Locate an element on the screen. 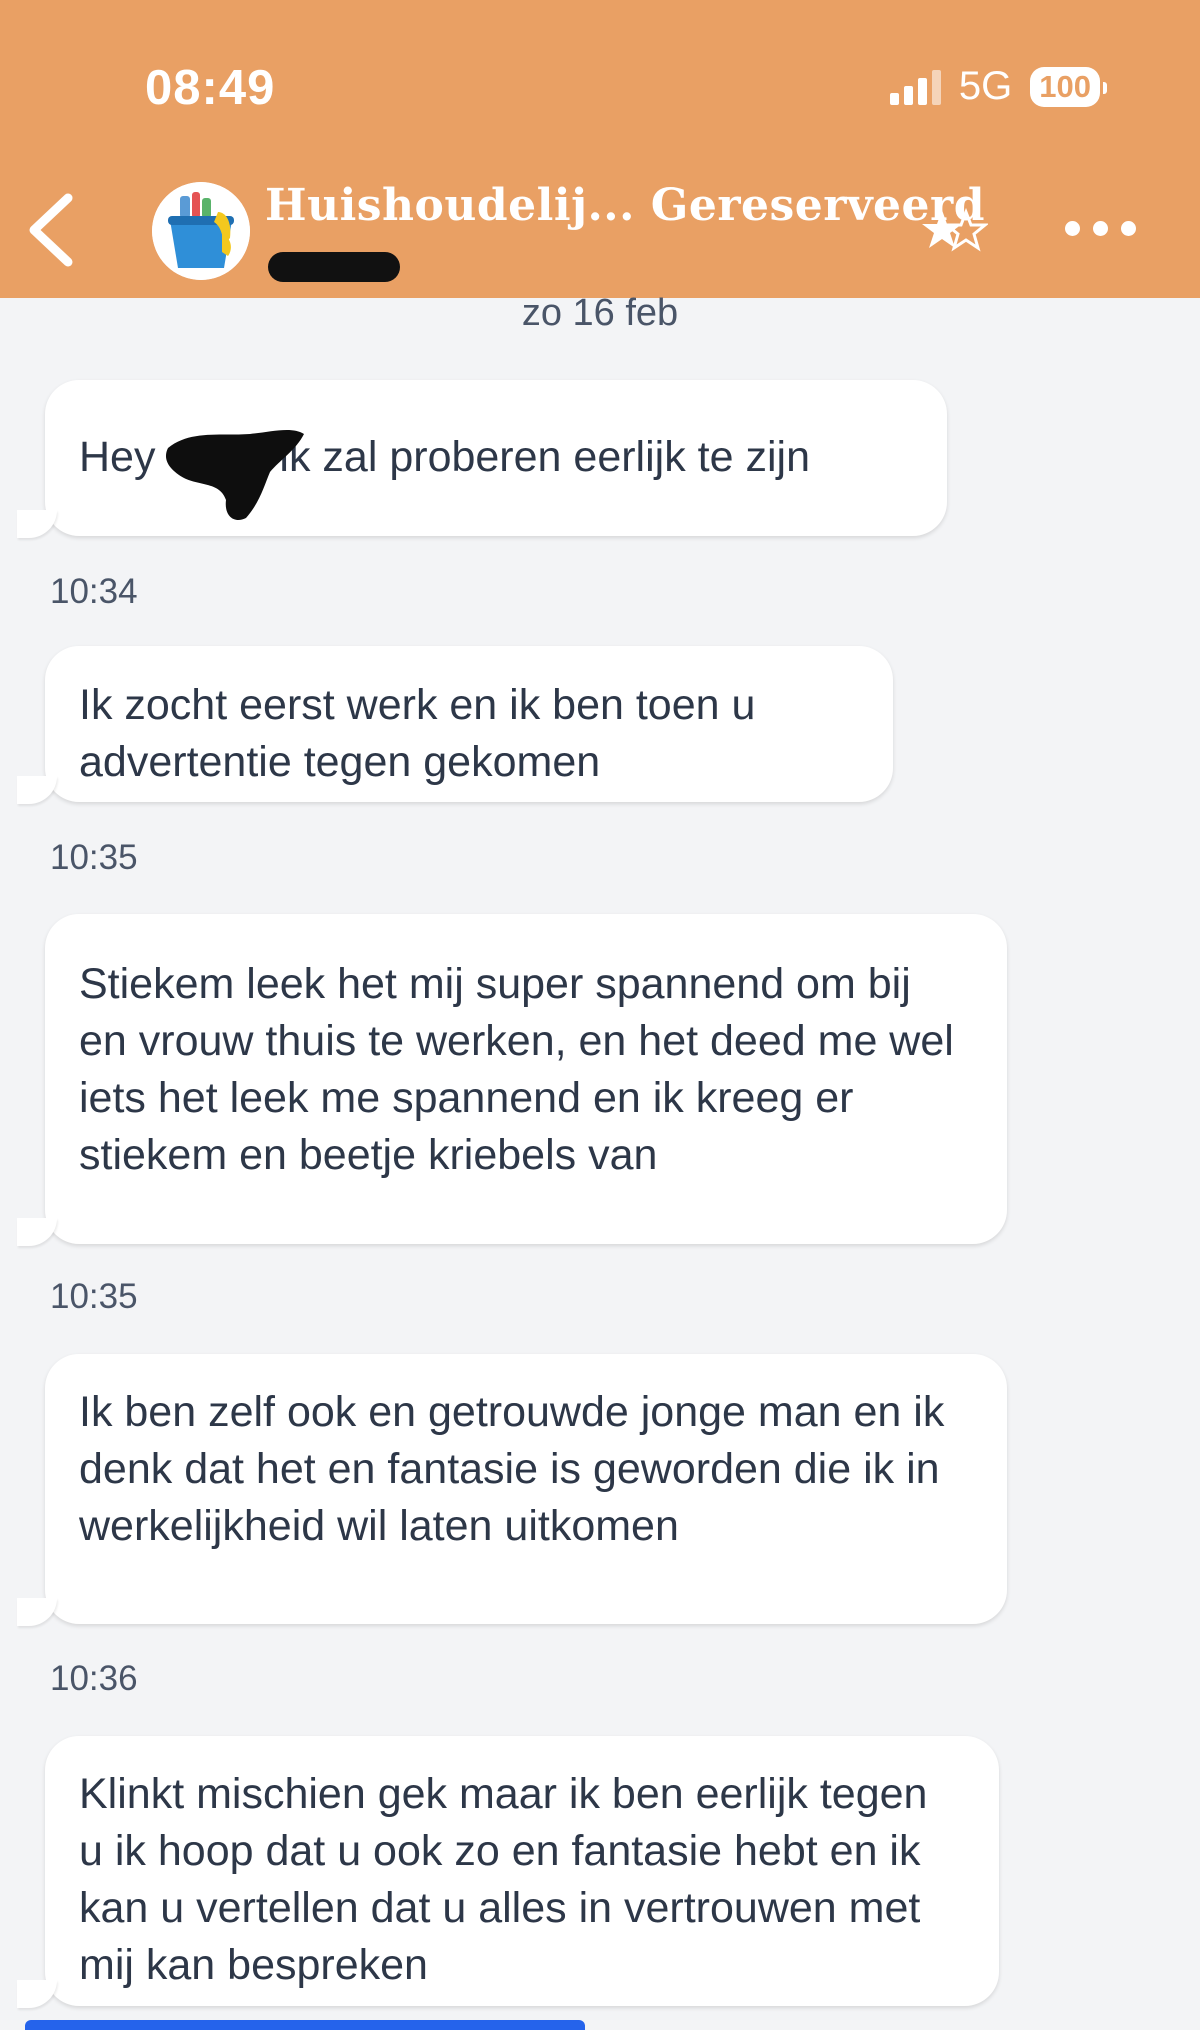  message-time: 10:34 is located at coordinates (94, 591).